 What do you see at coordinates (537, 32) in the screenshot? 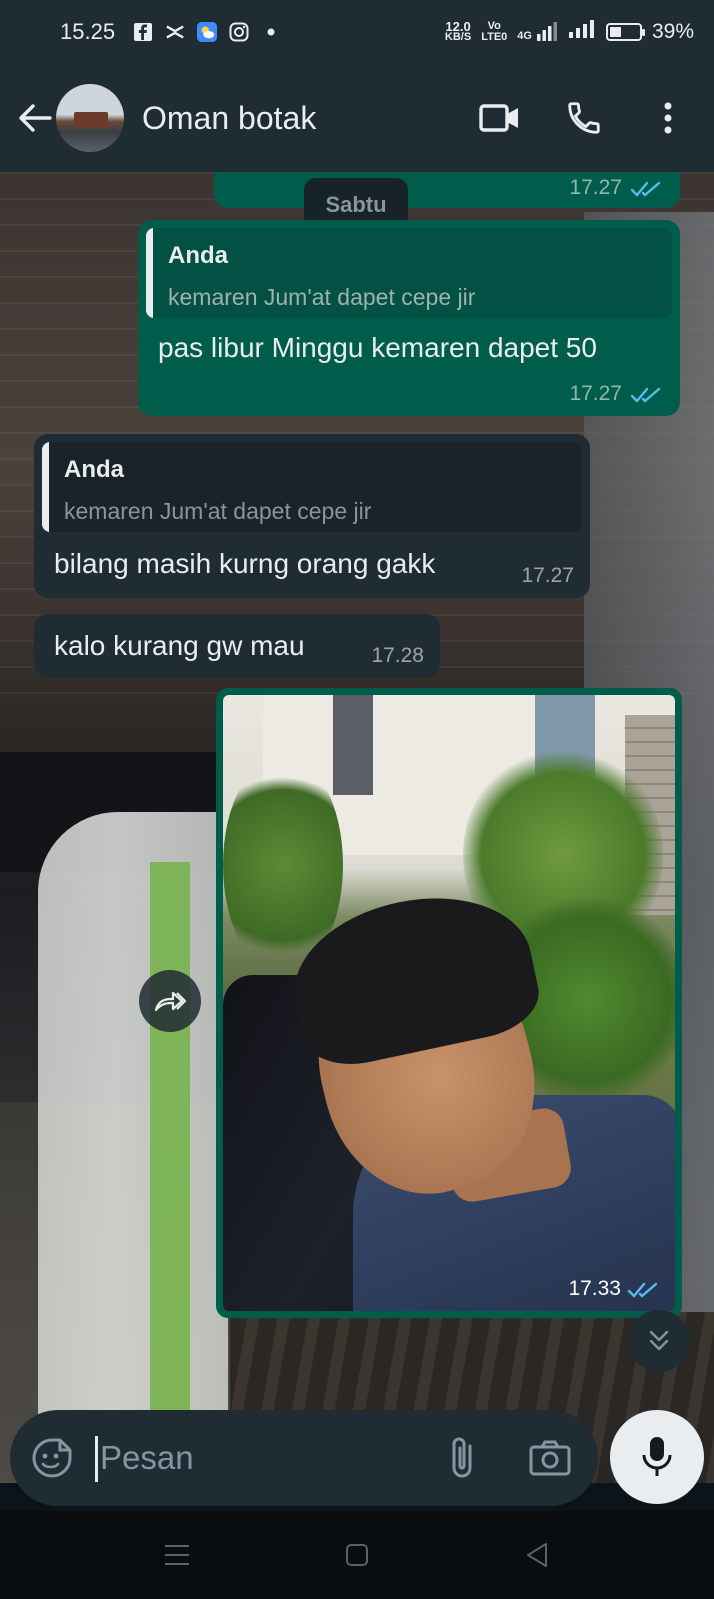
I see `network-4g-icon: 4G` at bounding box center [537, 32].